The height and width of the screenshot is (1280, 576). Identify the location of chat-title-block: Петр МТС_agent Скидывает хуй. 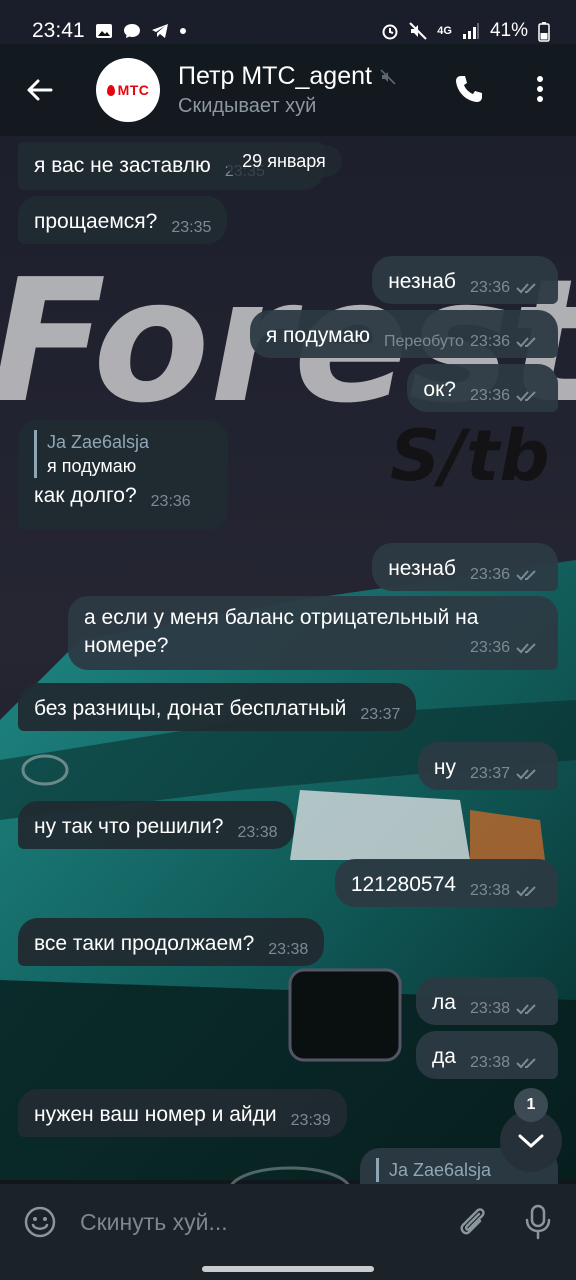
(287, 90).